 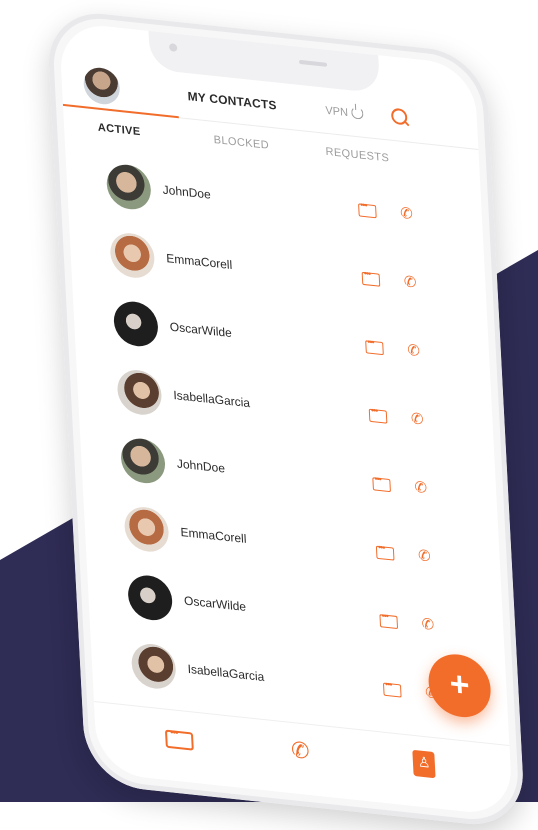 What do you see at coordinates (399, 116) in the screenshot?
I see `search-icon` at bounding box center [399, 116].